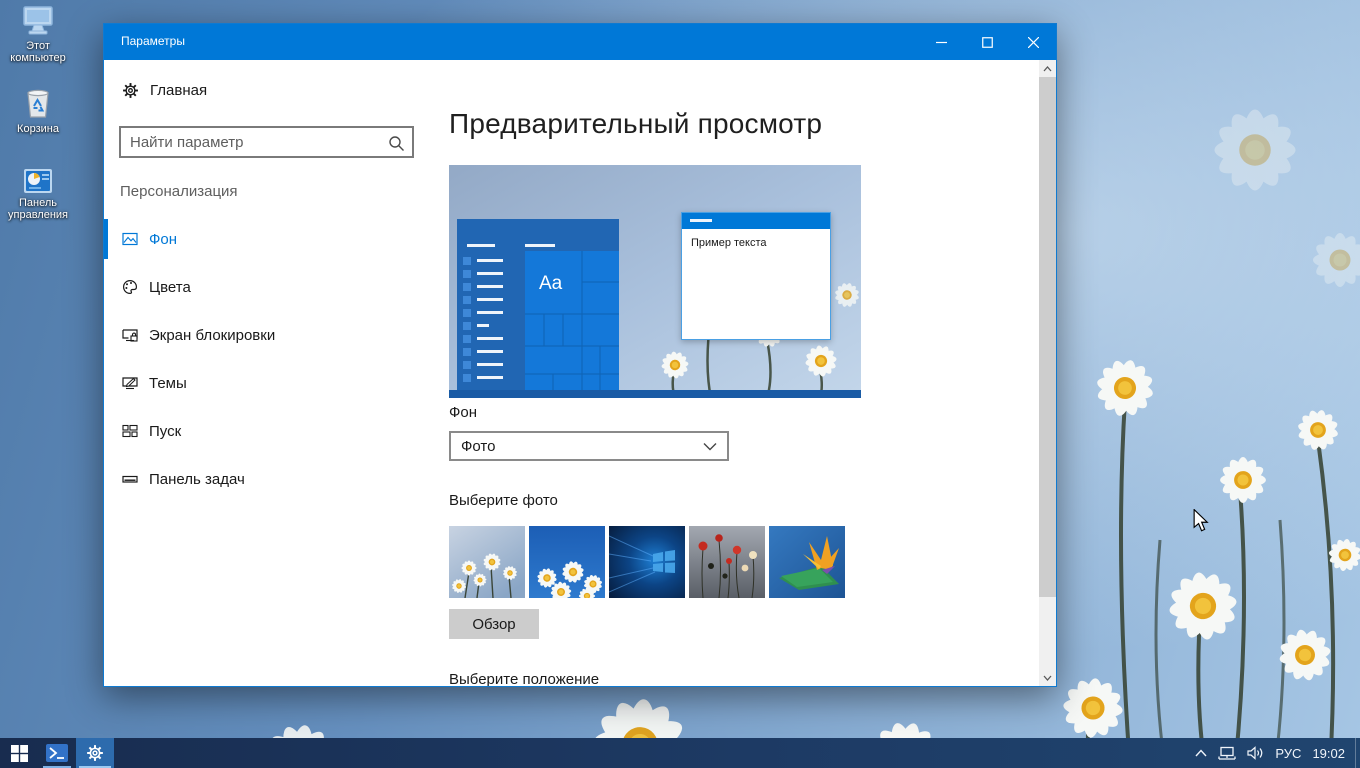 This screenshot has width=1360, height=768. Describe the element at coordinates (710, 446) in the screenshot. I see `chevron-down-icon` at that location.